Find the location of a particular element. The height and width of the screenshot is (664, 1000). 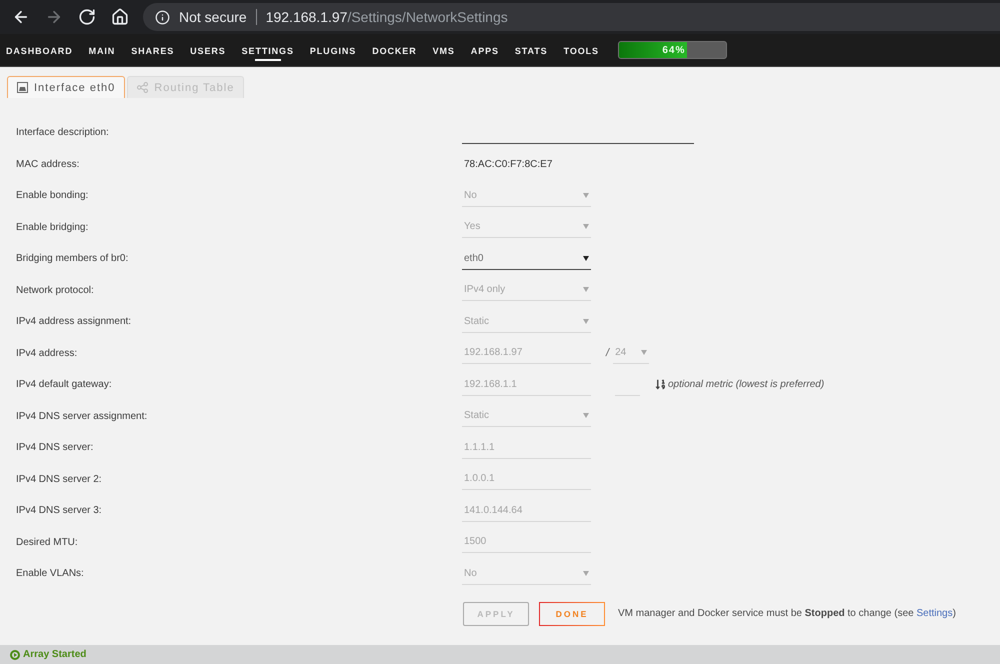

field-label: IPv4 DNS server assignment: is located at coordinates (82, 416).